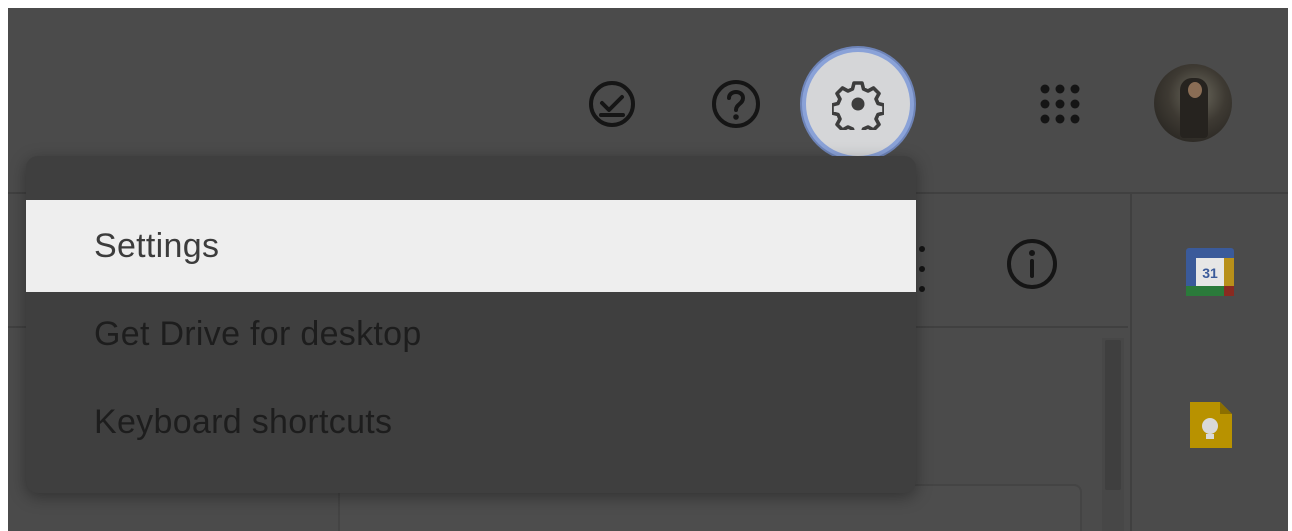  Describe the element at coordinates (921, 270) in the screenshot. I see `more-vert-icon` at that location.